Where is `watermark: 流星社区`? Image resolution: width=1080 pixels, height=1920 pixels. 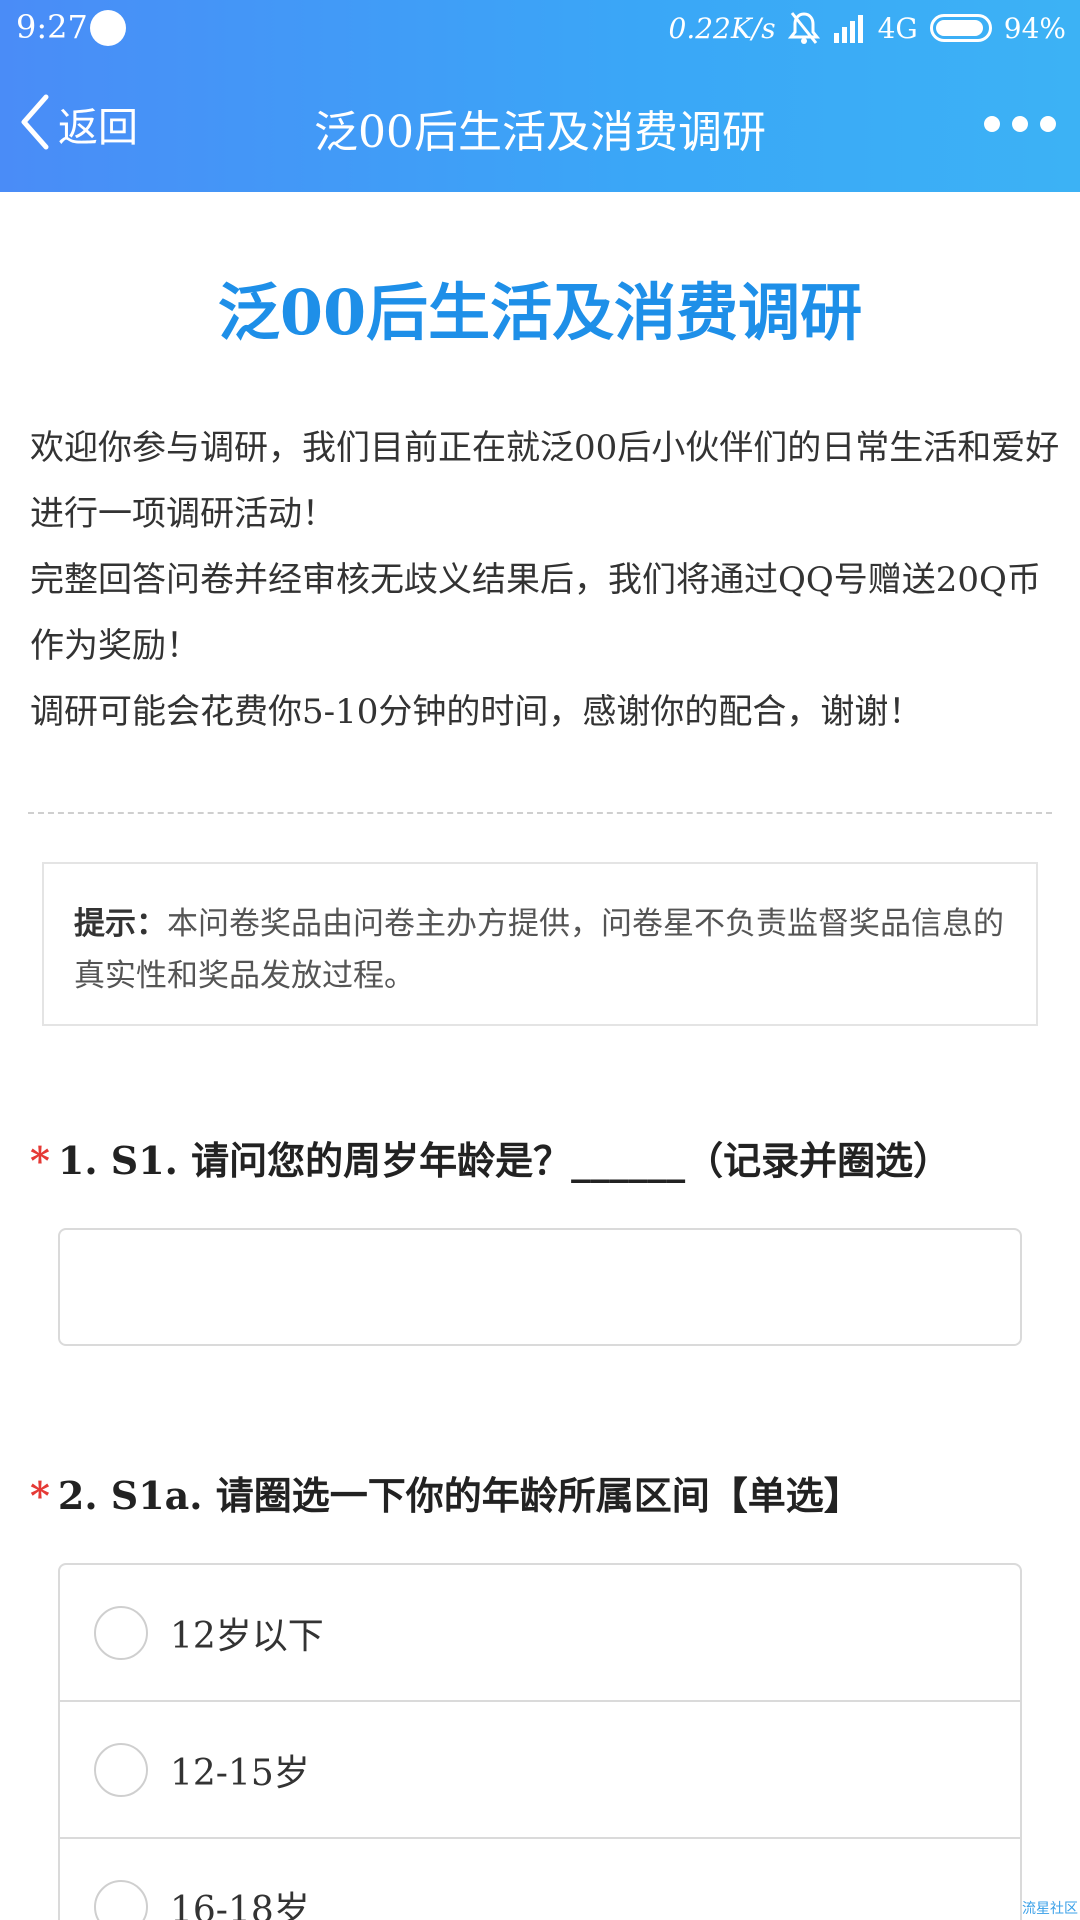 watermark: 流星社区 is located at coordinates (1050, 1909).